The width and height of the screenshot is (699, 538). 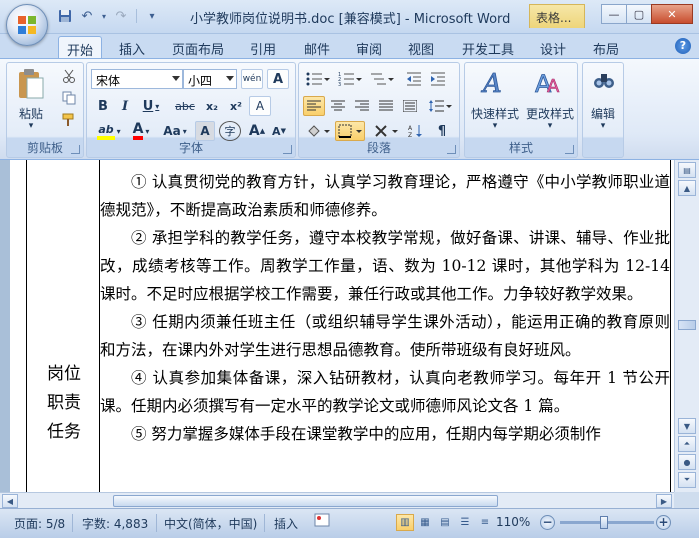 What do you see at coordinates (132, 47) in the screenshot?
I see `tab-insert: 插入` at bounding box center [132, 47].